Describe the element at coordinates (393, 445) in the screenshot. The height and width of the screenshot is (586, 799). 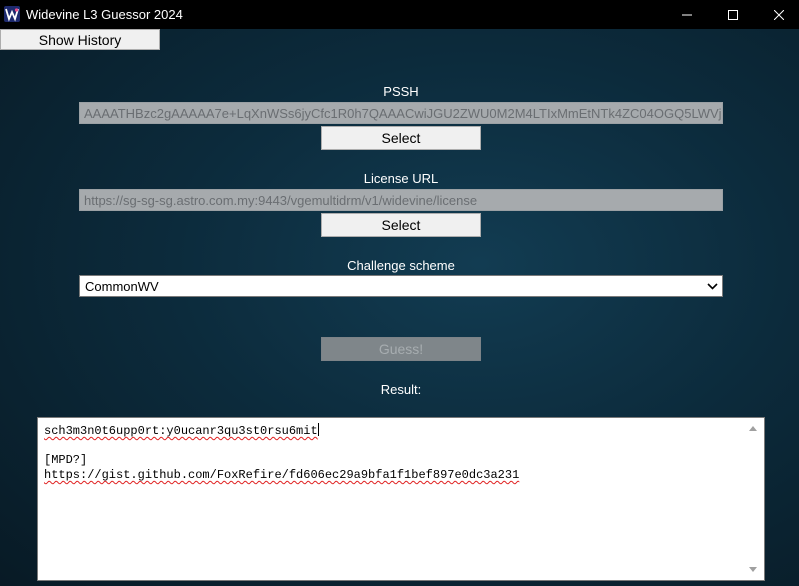
I see `result-blank-line` at that location.